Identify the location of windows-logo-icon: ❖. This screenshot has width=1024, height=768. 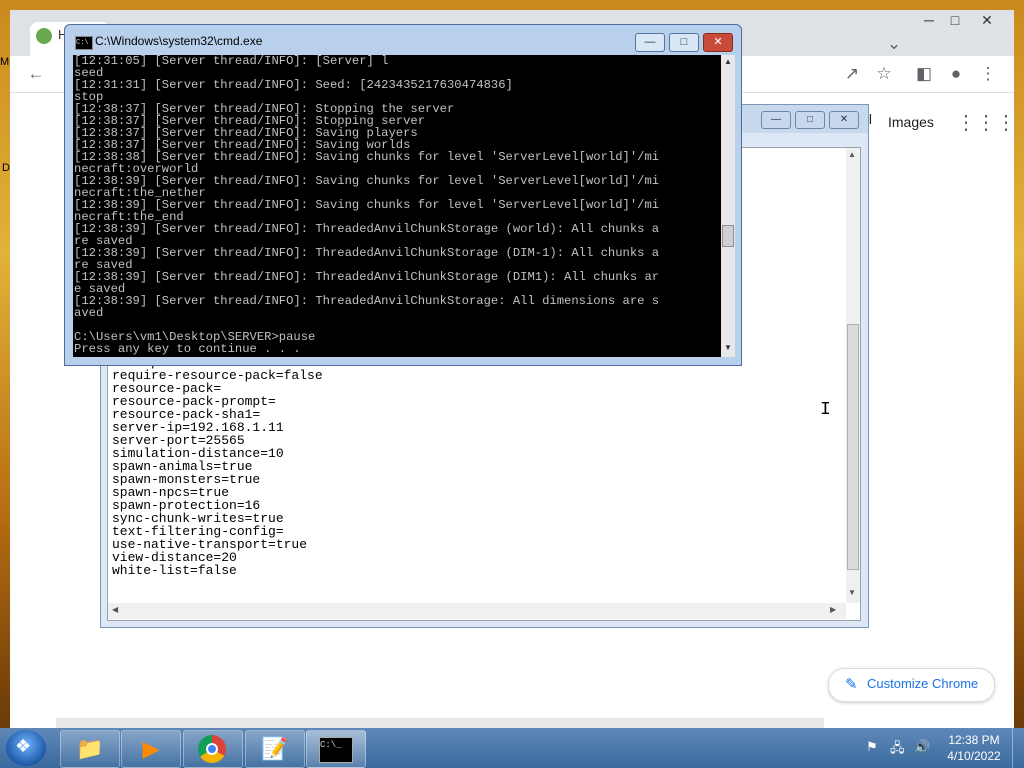
(23, 746).